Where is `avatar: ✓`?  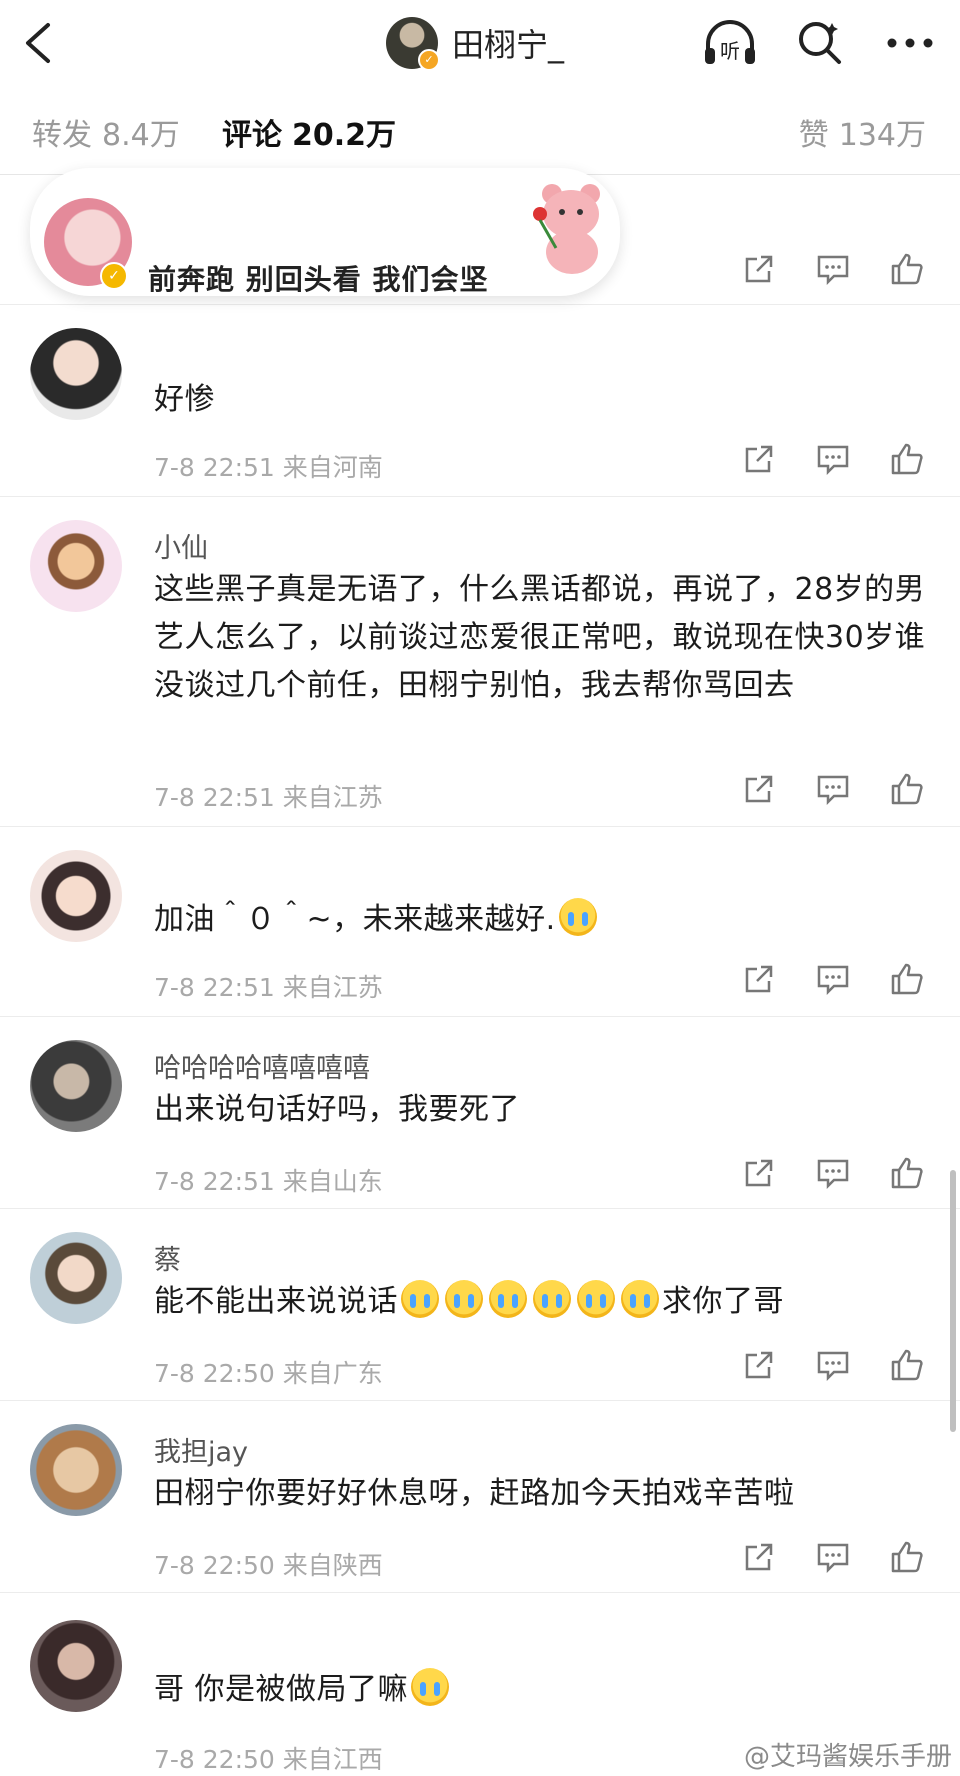
avatar: ✓ is located at coordinates (413, 44).